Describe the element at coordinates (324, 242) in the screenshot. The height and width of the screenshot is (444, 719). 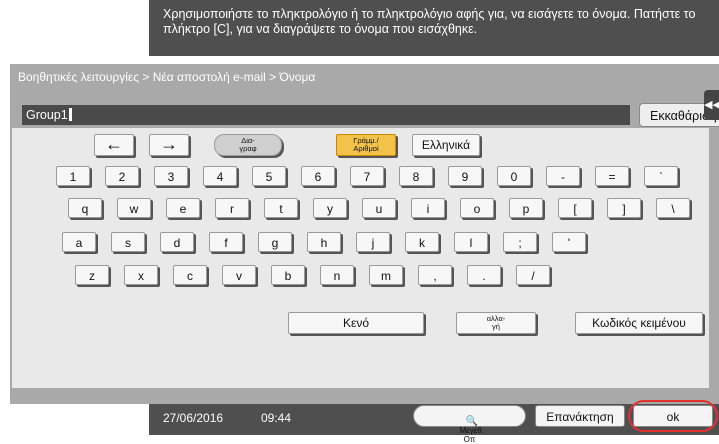
I see `key-row3-5: h` at that location.